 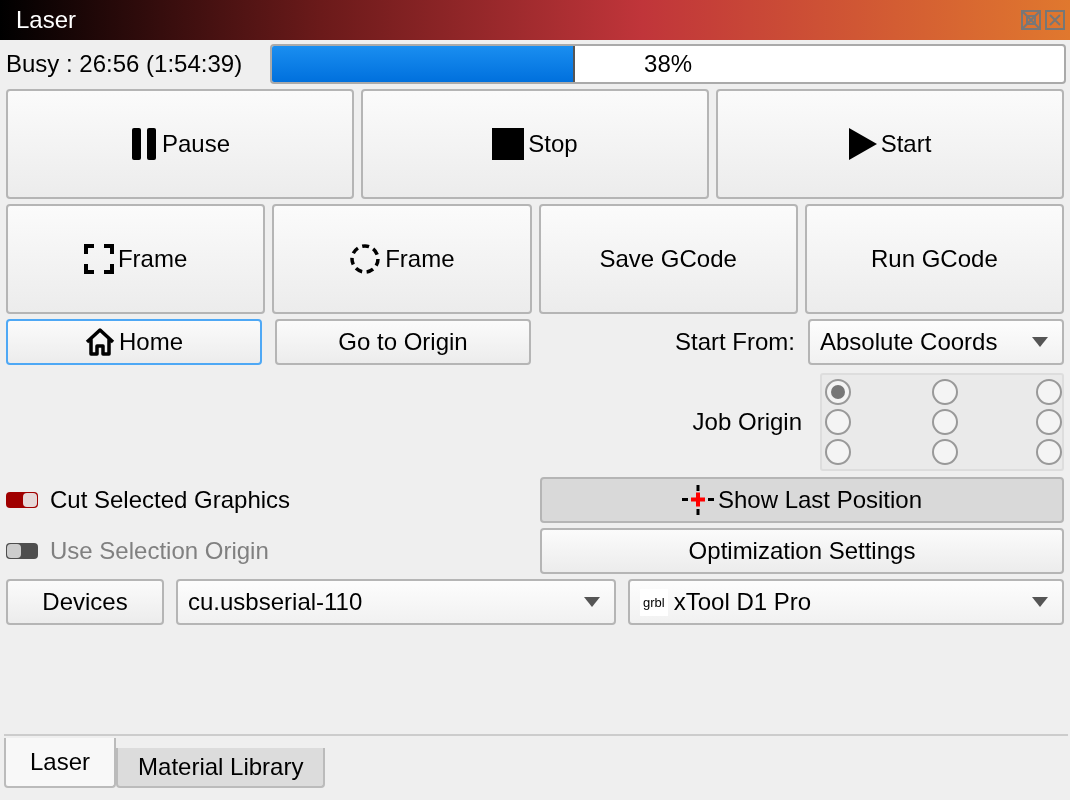 I want to click on dashed-circle-icon, so click(x=365, y=259).